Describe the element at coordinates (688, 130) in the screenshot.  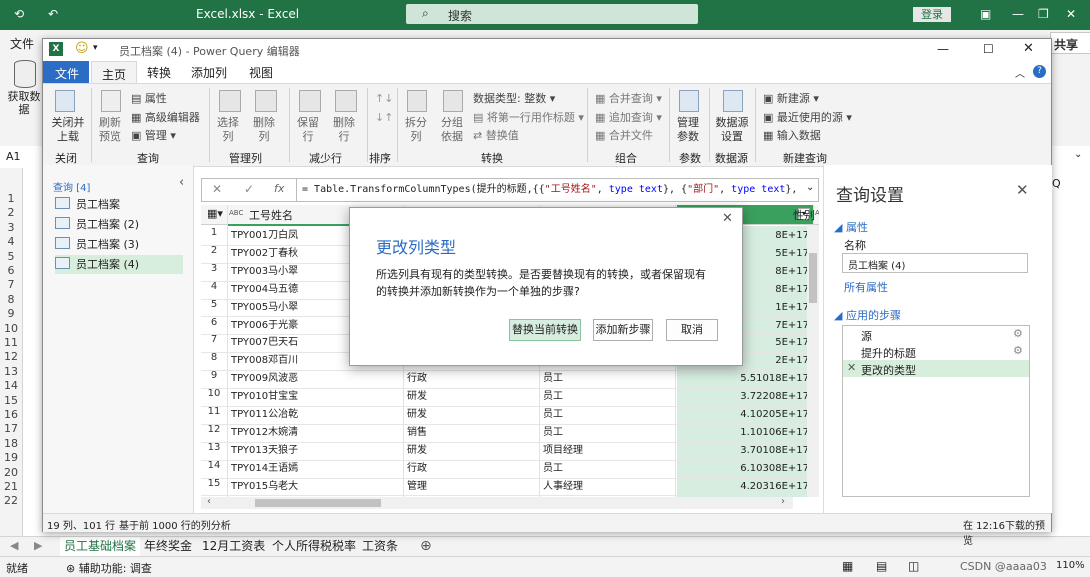
I see `manage-params-button: 管理 参数` at that location.